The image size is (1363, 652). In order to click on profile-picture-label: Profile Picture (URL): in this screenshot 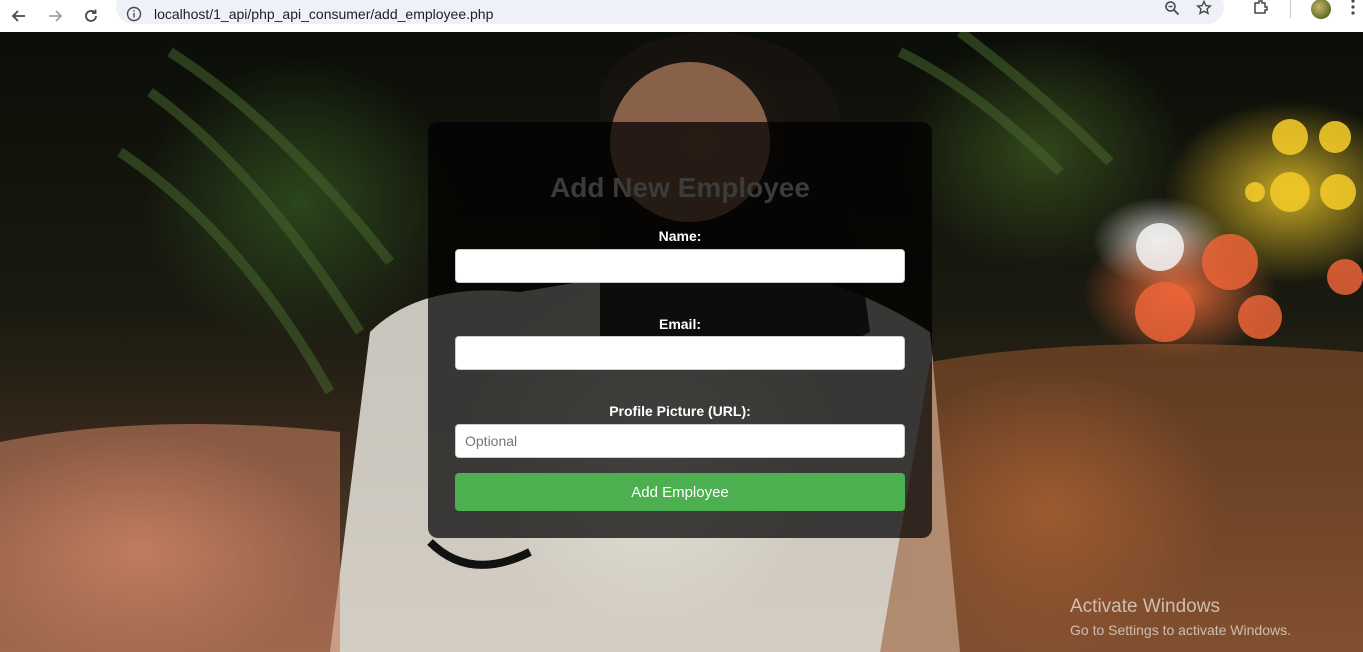, I will do `click(680, 411)`.